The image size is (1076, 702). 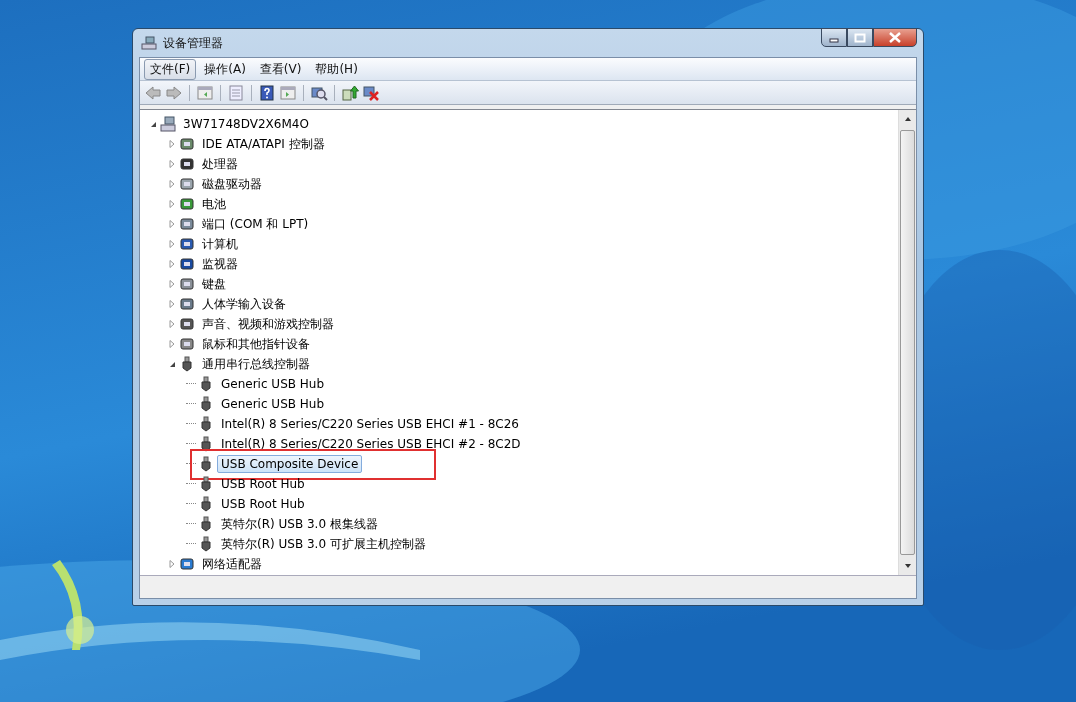 I want to click on tree-item: 端口 (COM 和 LPT), so click(x=255, y=224).